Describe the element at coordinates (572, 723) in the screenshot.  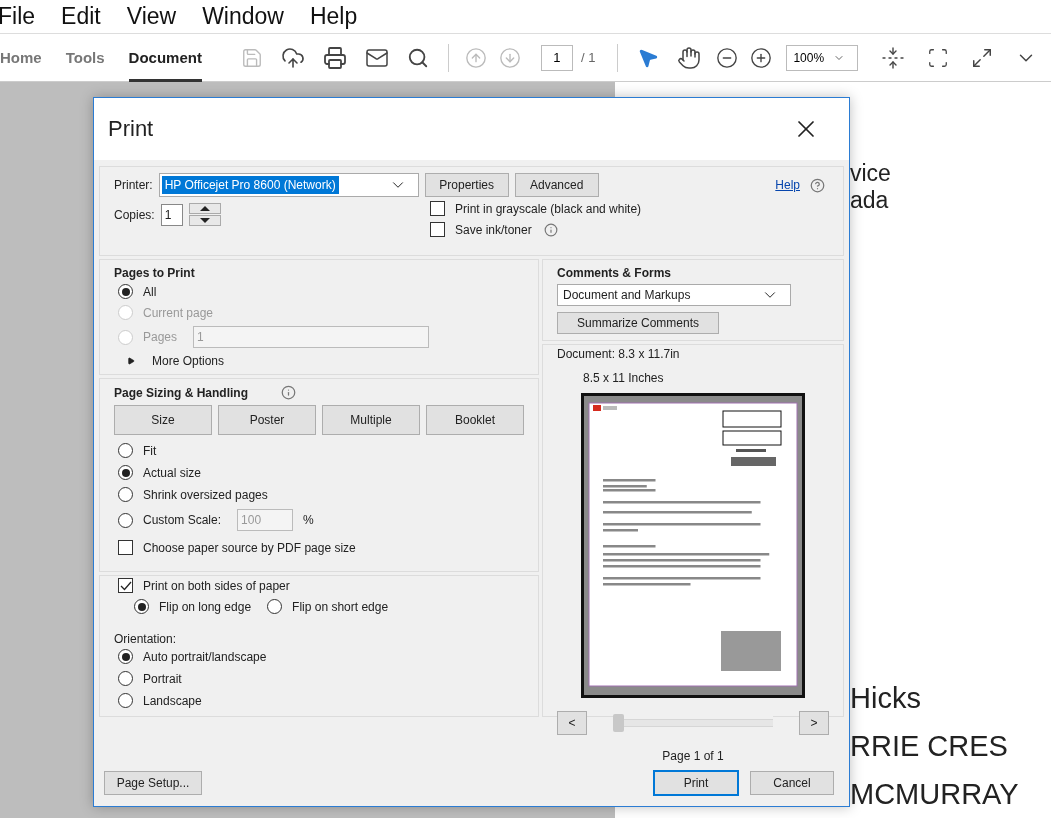
I see `previous-page-button: <` at that location.